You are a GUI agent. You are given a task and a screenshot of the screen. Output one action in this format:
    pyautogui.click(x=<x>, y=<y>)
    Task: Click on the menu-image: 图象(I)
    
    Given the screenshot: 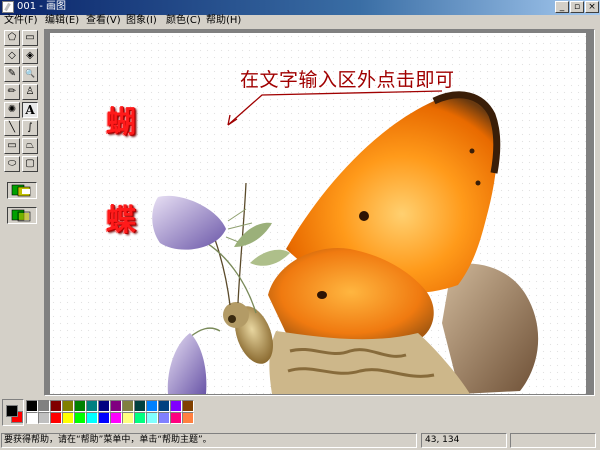 What is the action you would take?
    pyautogui.click(x=141, y=21)
    